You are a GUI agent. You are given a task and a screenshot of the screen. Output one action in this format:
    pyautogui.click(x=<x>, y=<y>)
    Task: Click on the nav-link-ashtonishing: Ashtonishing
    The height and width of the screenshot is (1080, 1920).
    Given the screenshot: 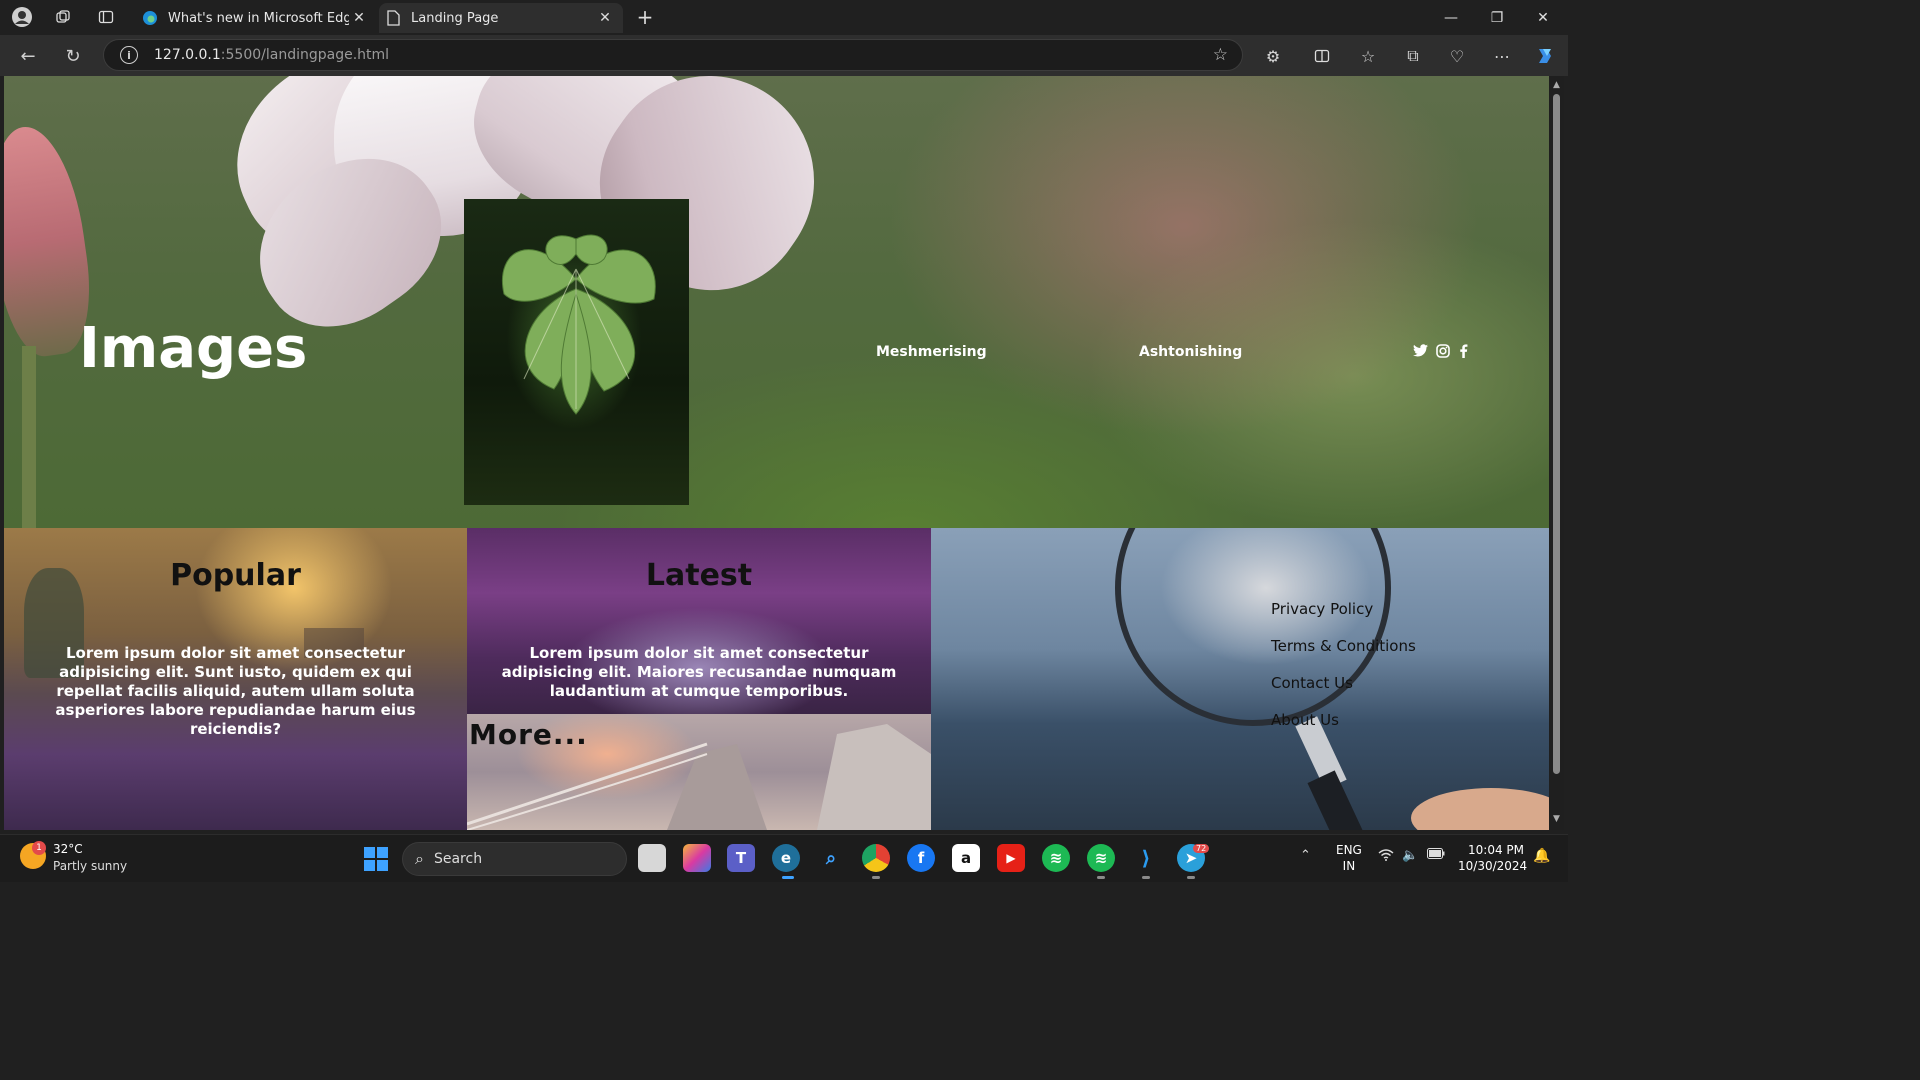 What is the action you would take?
    pyautogui.click(x=1190, y=352)
    